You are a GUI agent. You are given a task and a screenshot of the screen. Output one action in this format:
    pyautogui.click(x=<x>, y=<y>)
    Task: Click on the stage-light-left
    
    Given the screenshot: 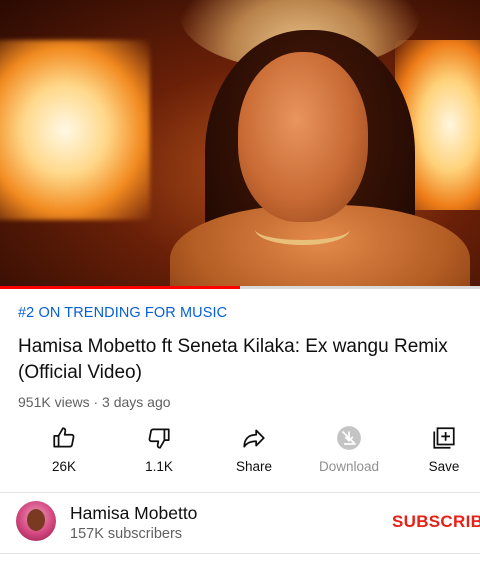 What is the action you would take?
    pyautogui.click(x=75, y=130)
    